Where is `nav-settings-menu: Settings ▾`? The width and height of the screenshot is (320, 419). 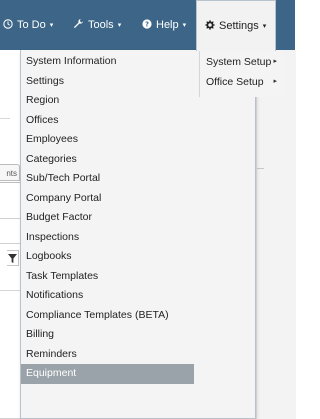 nav-settings-menu: Settings ▾ is located at coordinates (236, 25).